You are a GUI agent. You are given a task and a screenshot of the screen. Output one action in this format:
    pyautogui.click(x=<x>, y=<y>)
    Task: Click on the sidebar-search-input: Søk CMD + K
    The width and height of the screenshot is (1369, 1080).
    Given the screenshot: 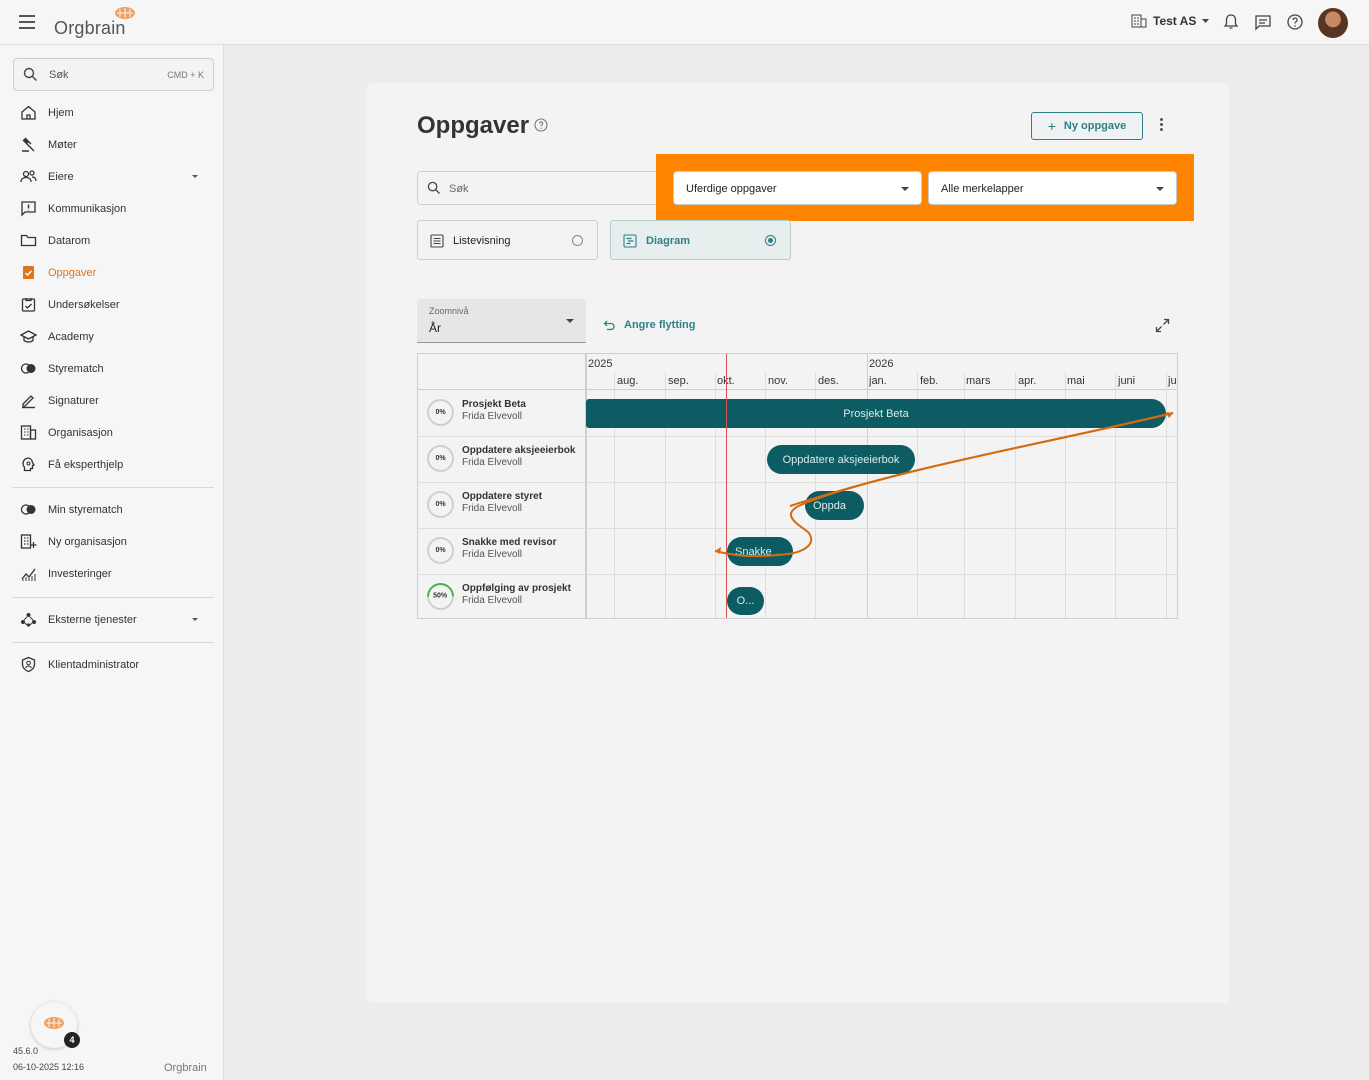 What is the action you would take?
    pyautogui.click(x=113, y=74)
    